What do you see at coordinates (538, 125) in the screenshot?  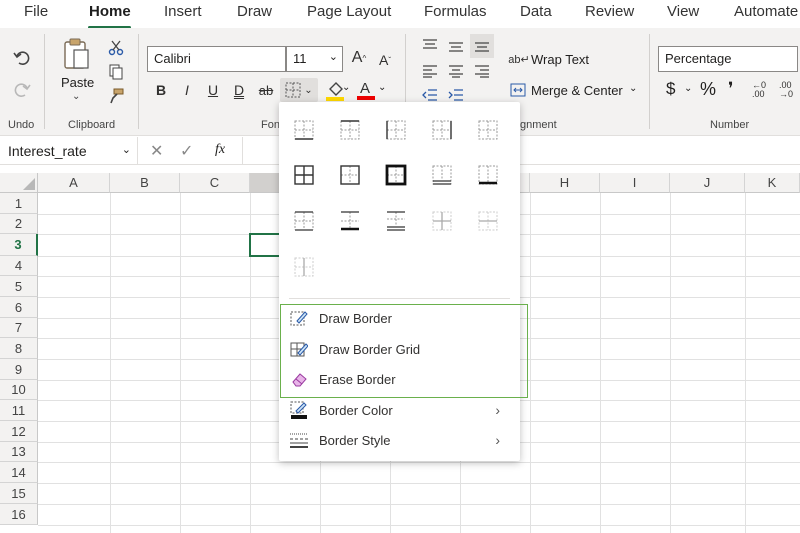 I see `alignment-group-label: gnment` at bounding box center [538, 125].